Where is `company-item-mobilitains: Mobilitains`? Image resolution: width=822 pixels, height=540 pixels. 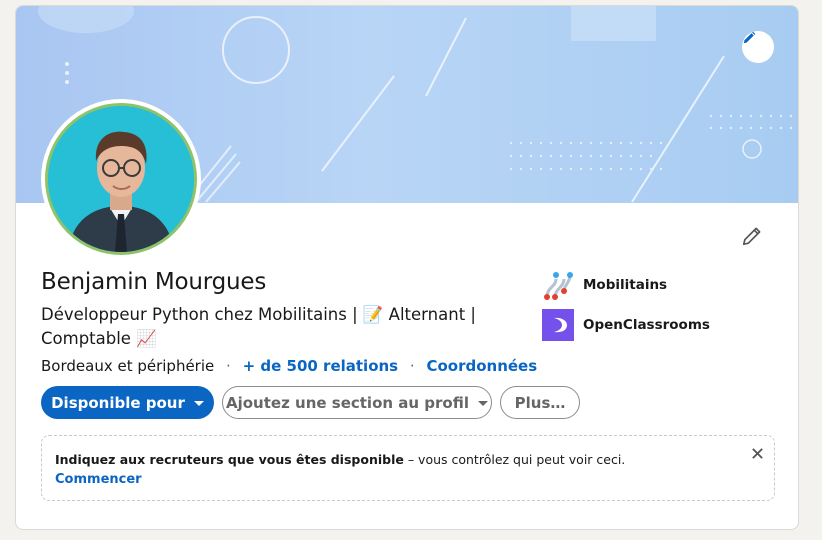
company-item-mobilitains: Mobilitains is located at coordinates (626, 285).